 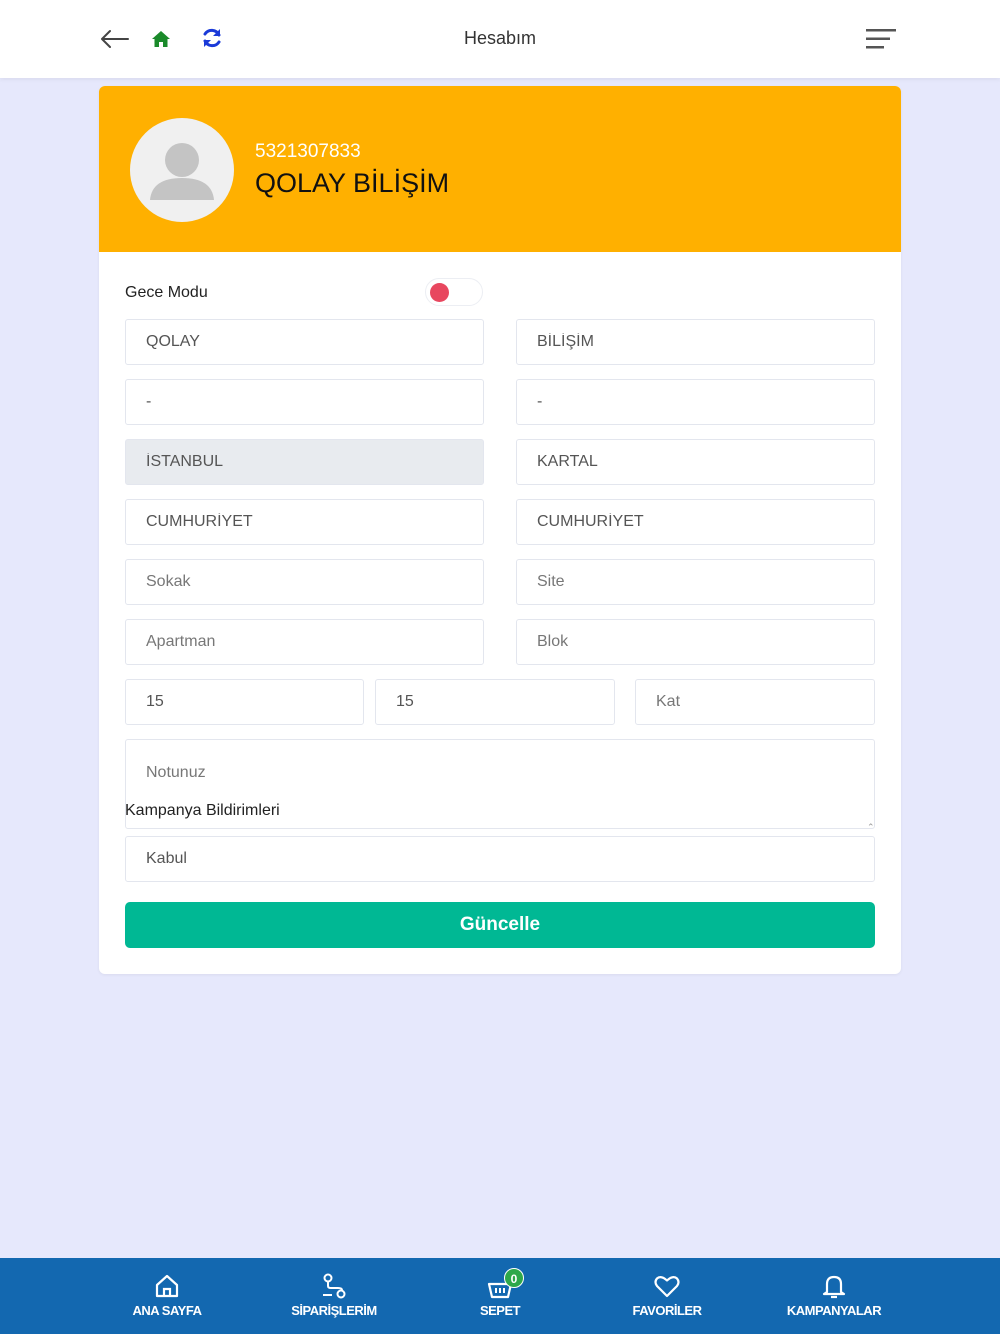 I want to click on nav-label-cart: SEPET, so click(x=500, y=1310).